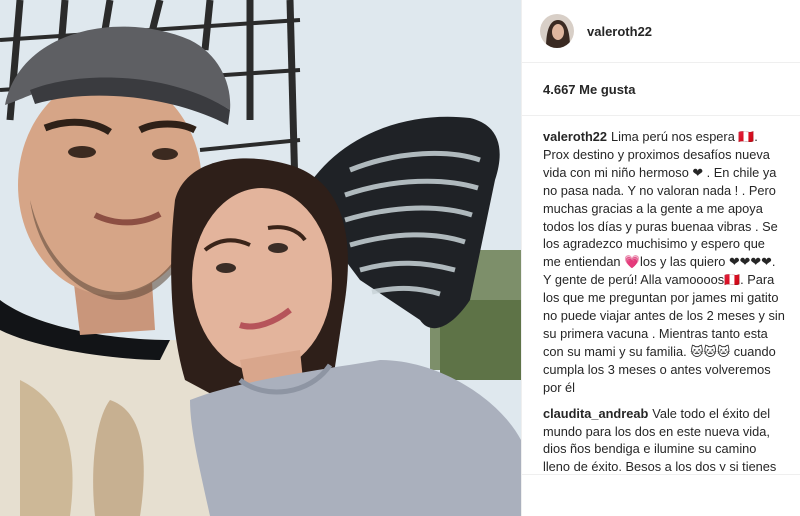 This screenshot has width=800, height=516. I want to click on comment-username: valeroth22, so click(575, 136).